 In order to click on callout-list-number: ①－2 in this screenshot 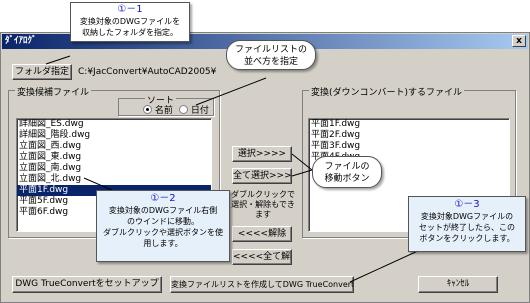, I will do `click(163, 198)`.